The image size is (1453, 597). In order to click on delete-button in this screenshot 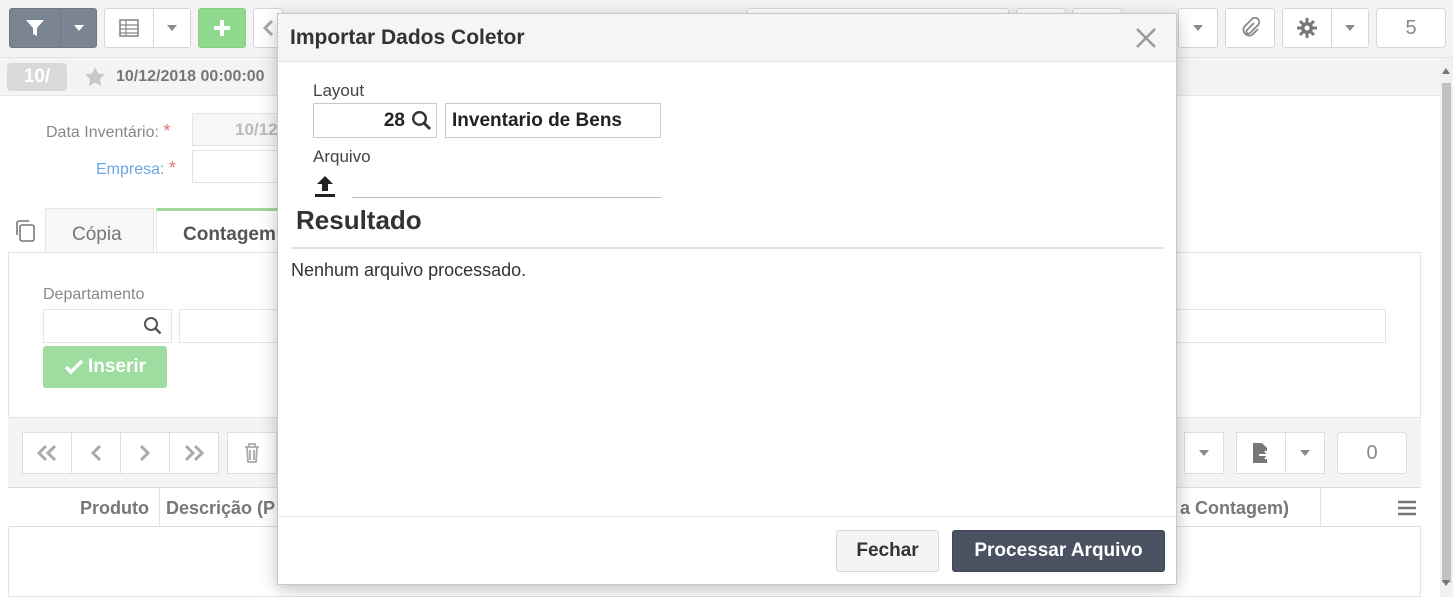, I will do `click(252, 453)`.